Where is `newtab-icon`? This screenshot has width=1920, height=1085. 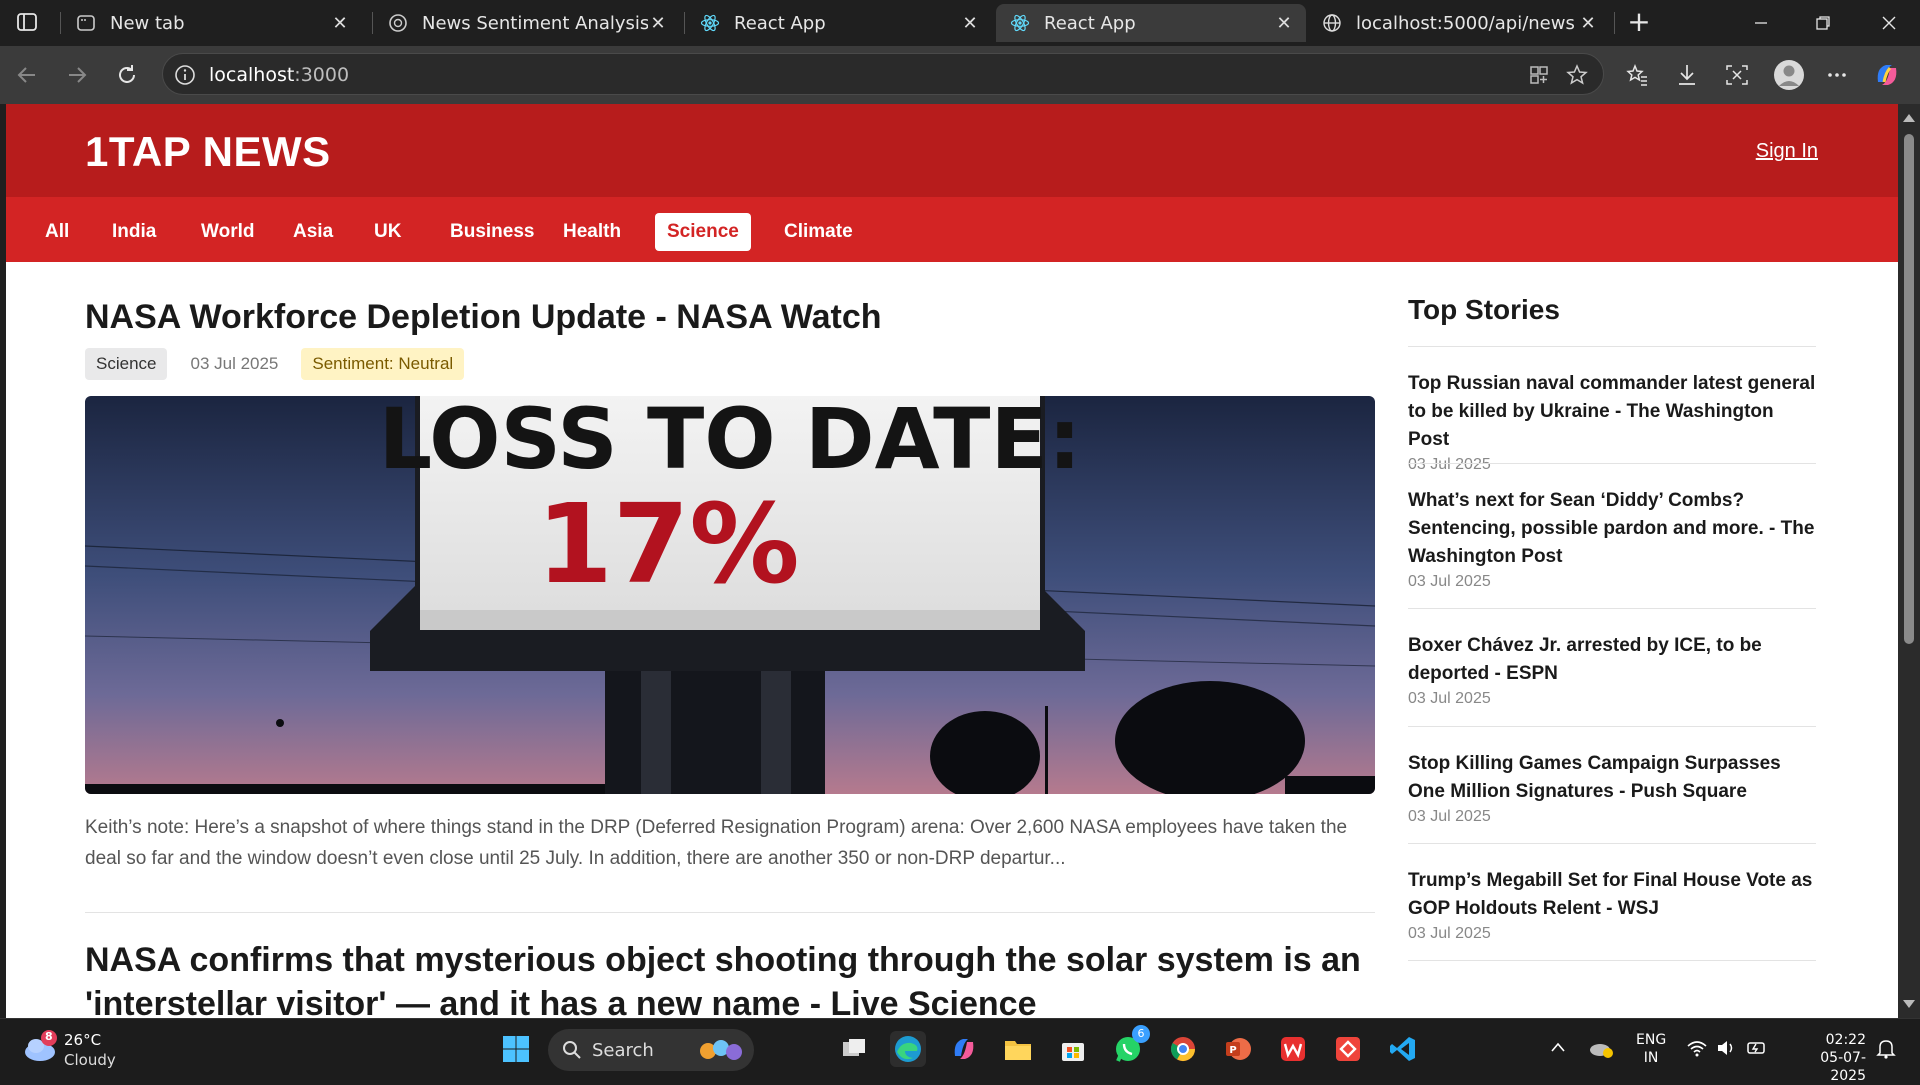 newtab-icon is located at coordinates (86, 23).